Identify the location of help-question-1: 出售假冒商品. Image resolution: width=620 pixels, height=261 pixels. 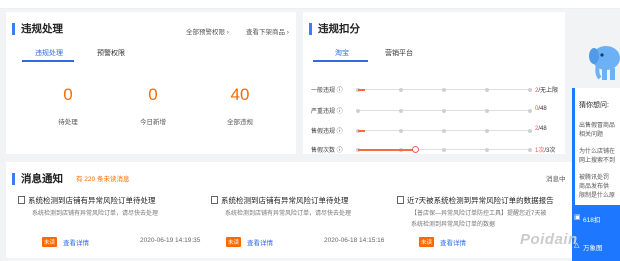
(599, 124).